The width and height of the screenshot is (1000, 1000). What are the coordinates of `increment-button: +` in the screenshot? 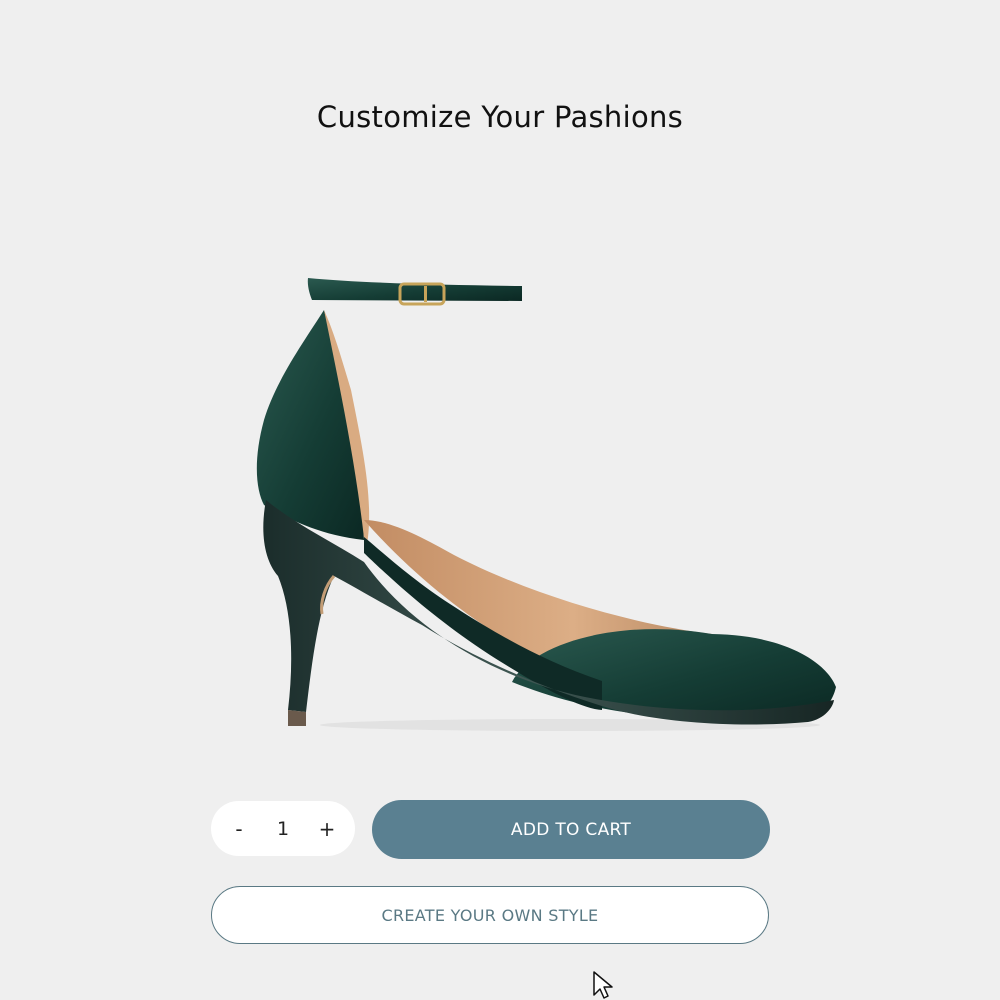 It's located at (327, 829).